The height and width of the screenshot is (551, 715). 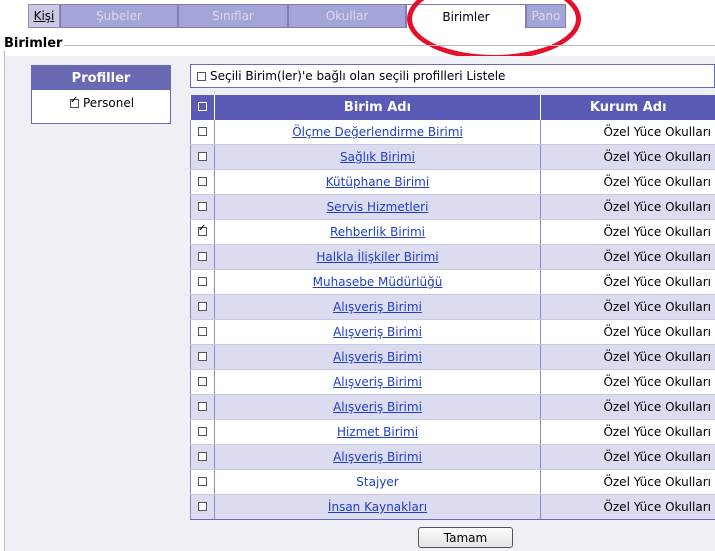 I want to click on table-row: Muhasebe Müdürlüğü Özel Yüce Okulları, so click(x=452, y=282).